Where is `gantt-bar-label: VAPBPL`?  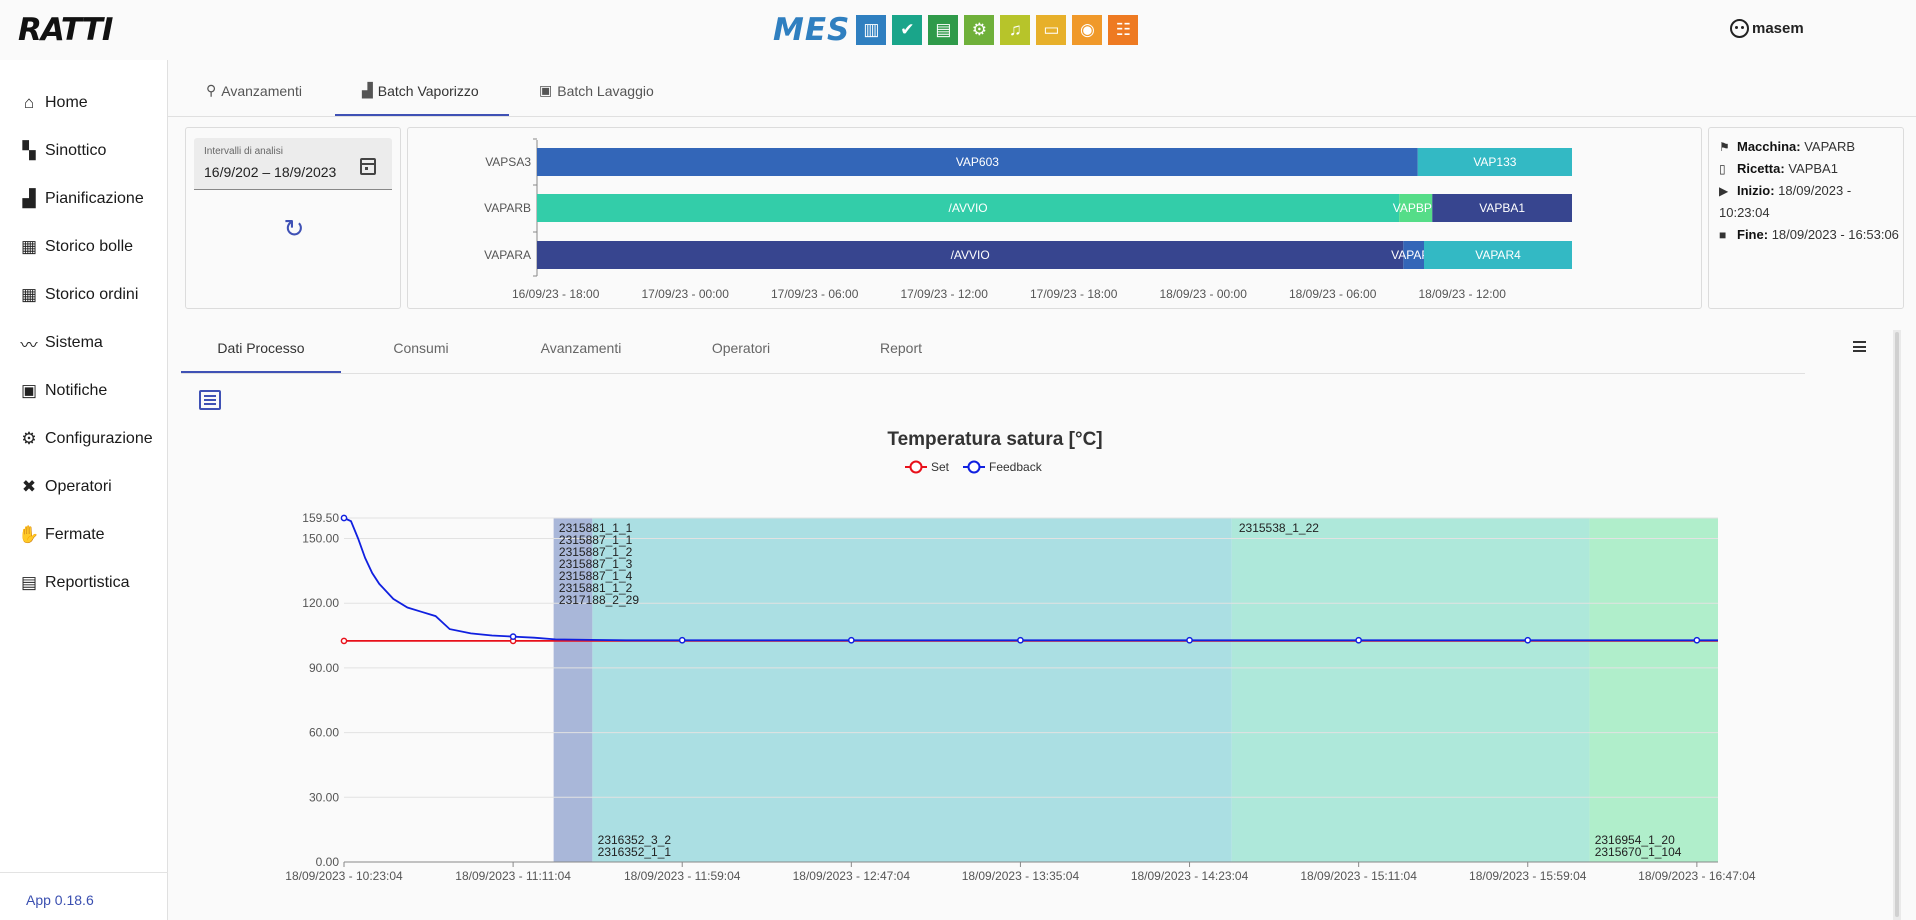 gantt-bar-label: VAPBPL is located at coordinates (1416, 208).